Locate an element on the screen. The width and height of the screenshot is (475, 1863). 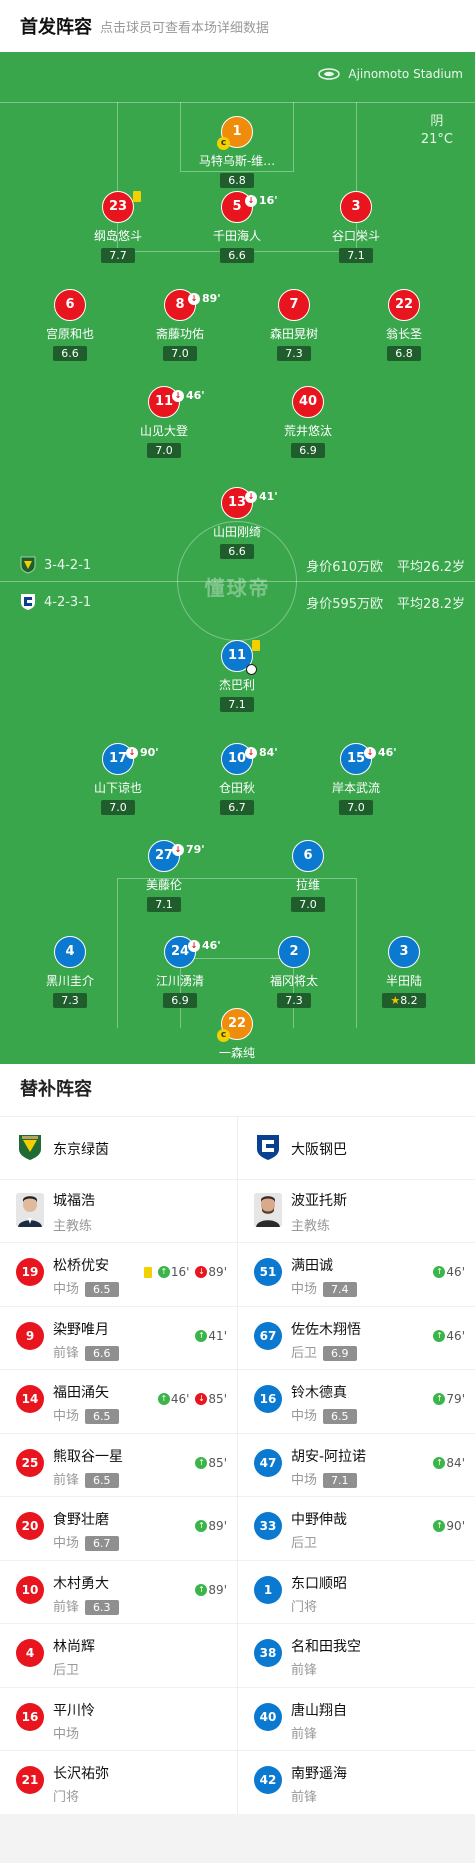
away-player-1: 17 ↓ 90' 山下谅也 7.0 is located at coordinates (118, 779).